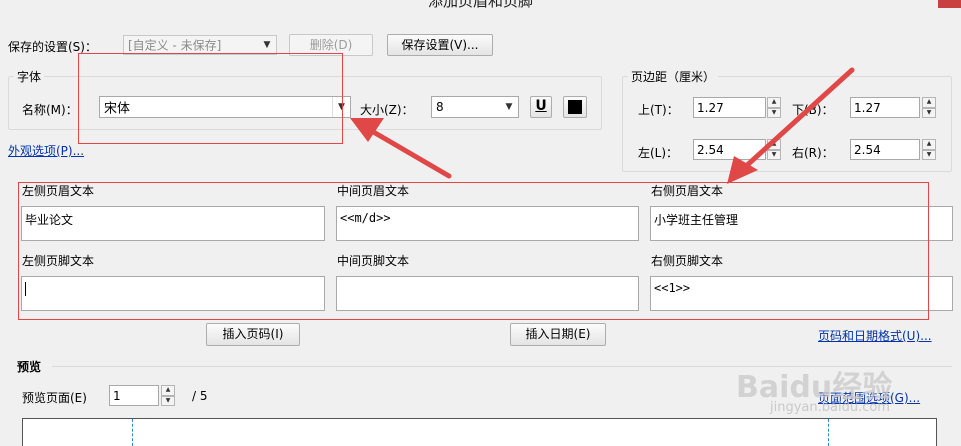 This screenshot has width=961, height=446. Describe the element at coordinates (367, 130) in the screenshot. I see `annotation-arrow-left-head` at that location.